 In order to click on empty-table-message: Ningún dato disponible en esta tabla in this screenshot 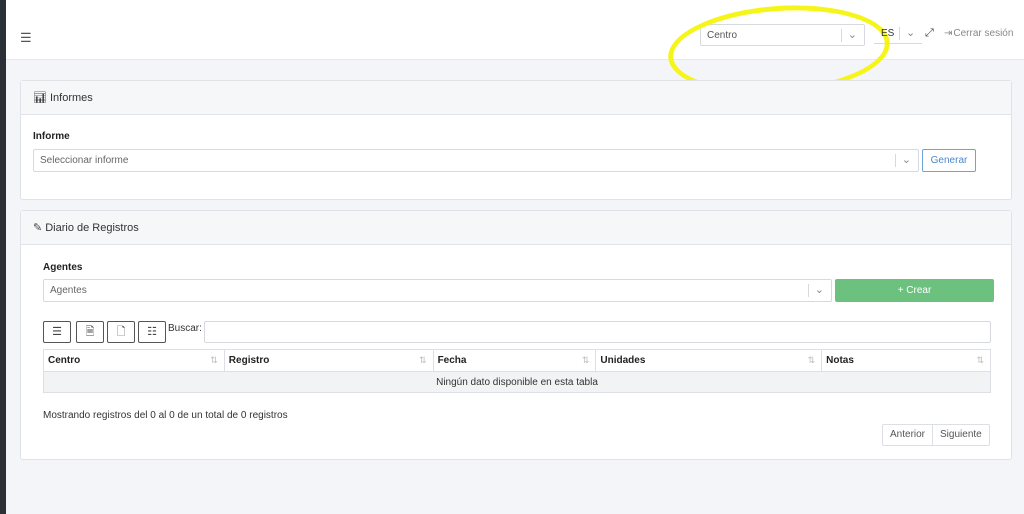, I will do `click(517, 382)`.